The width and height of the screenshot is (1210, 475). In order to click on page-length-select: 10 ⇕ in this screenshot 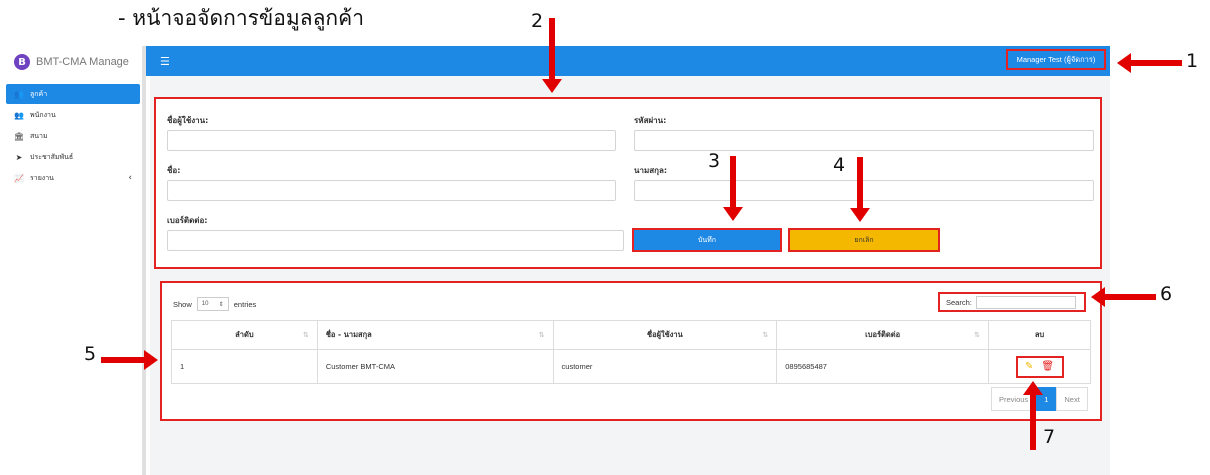, I will do `click(212, 304)`.